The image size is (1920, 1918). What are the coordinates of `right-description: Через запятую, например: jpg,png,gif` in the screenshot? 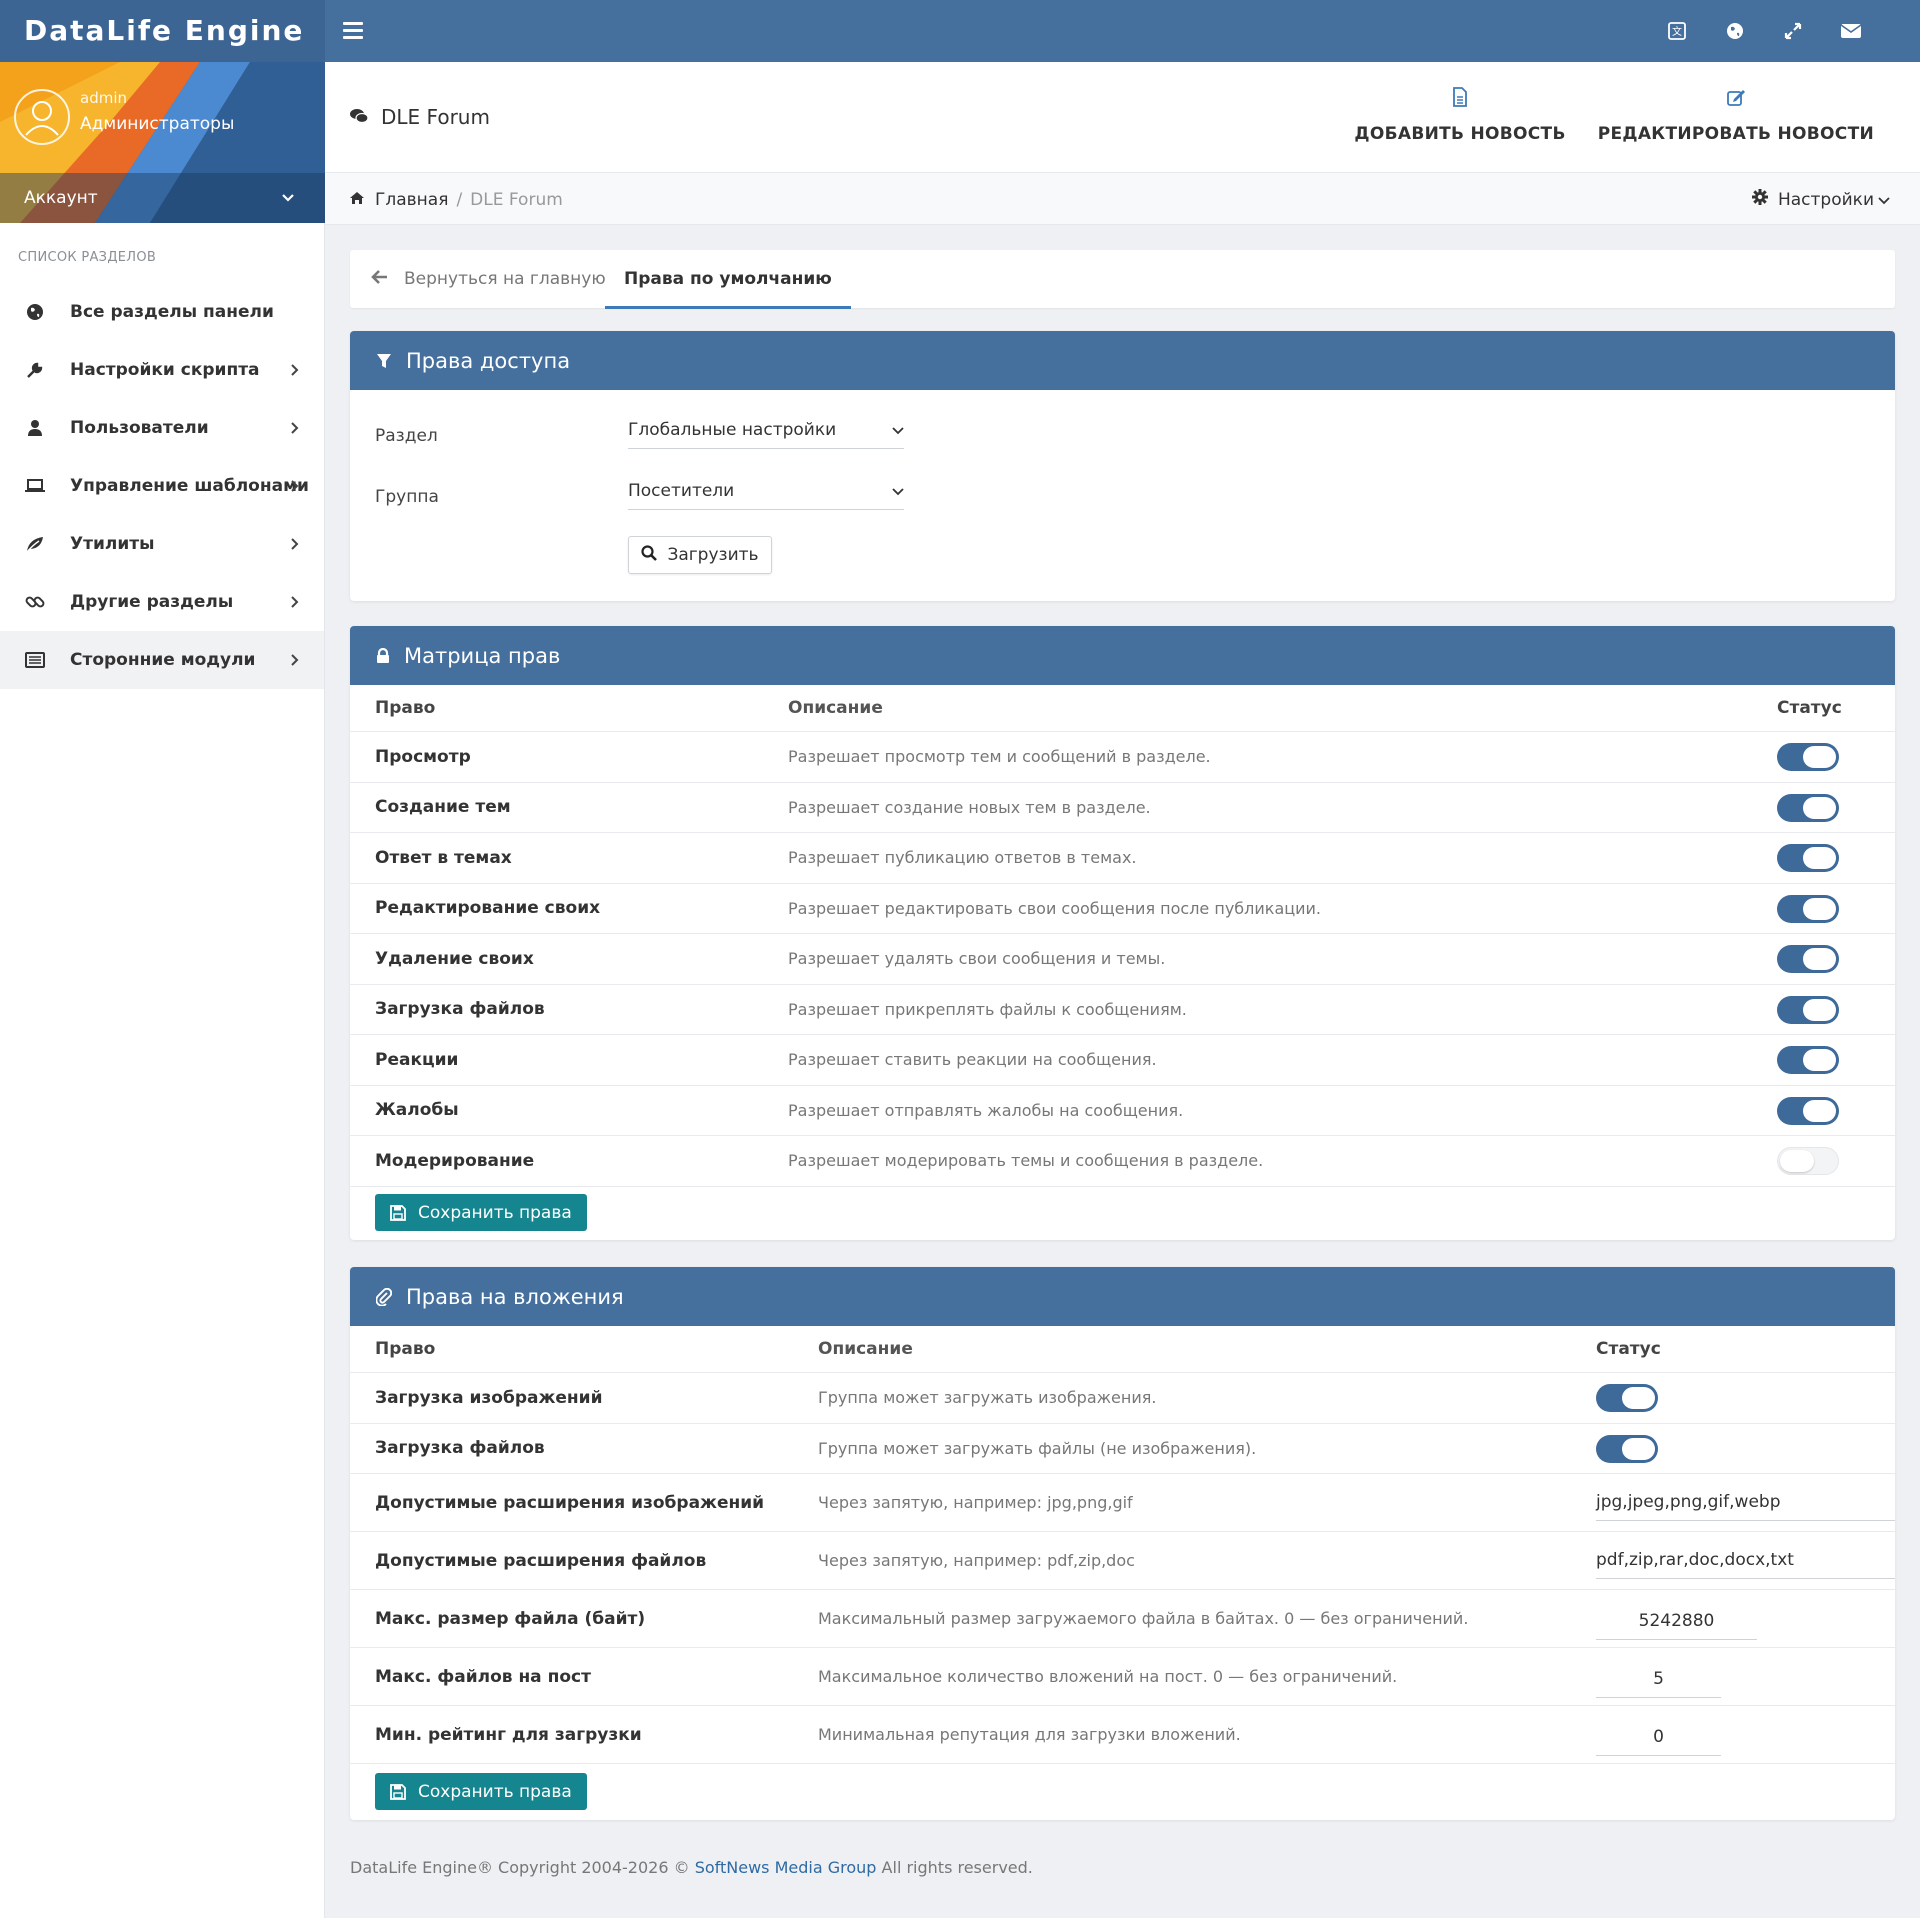 It's located at (975, 1502).